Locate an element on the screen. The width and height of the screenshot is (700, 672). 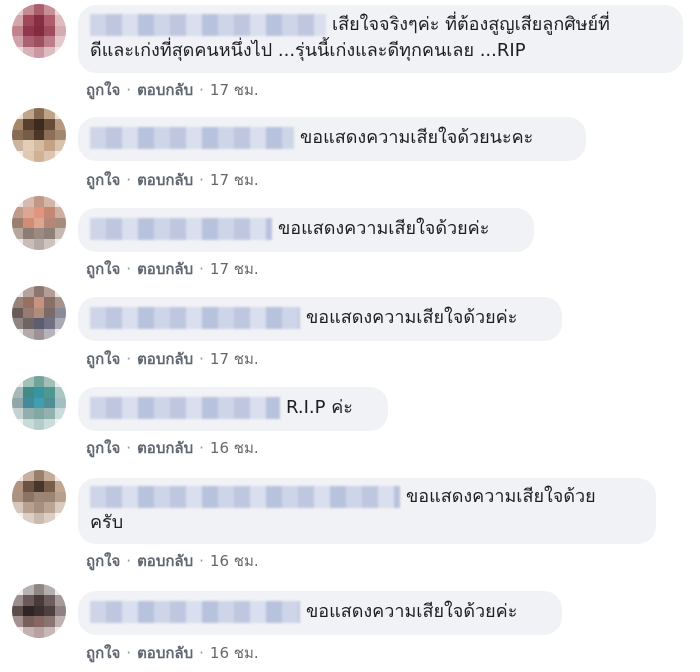
comment-bubble: ขอแสดงความเสียใจด้วย ครับ is located at coordinates (367, 511).